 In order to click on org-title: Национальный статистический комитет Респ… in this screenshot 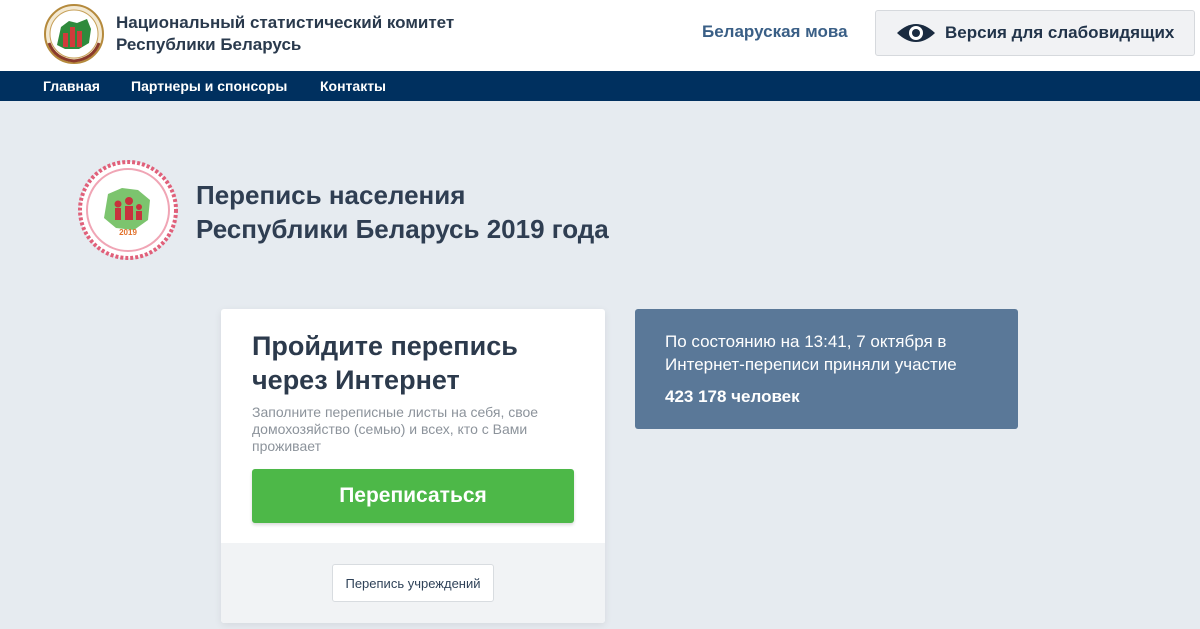, I will do `click(285, 34)`.